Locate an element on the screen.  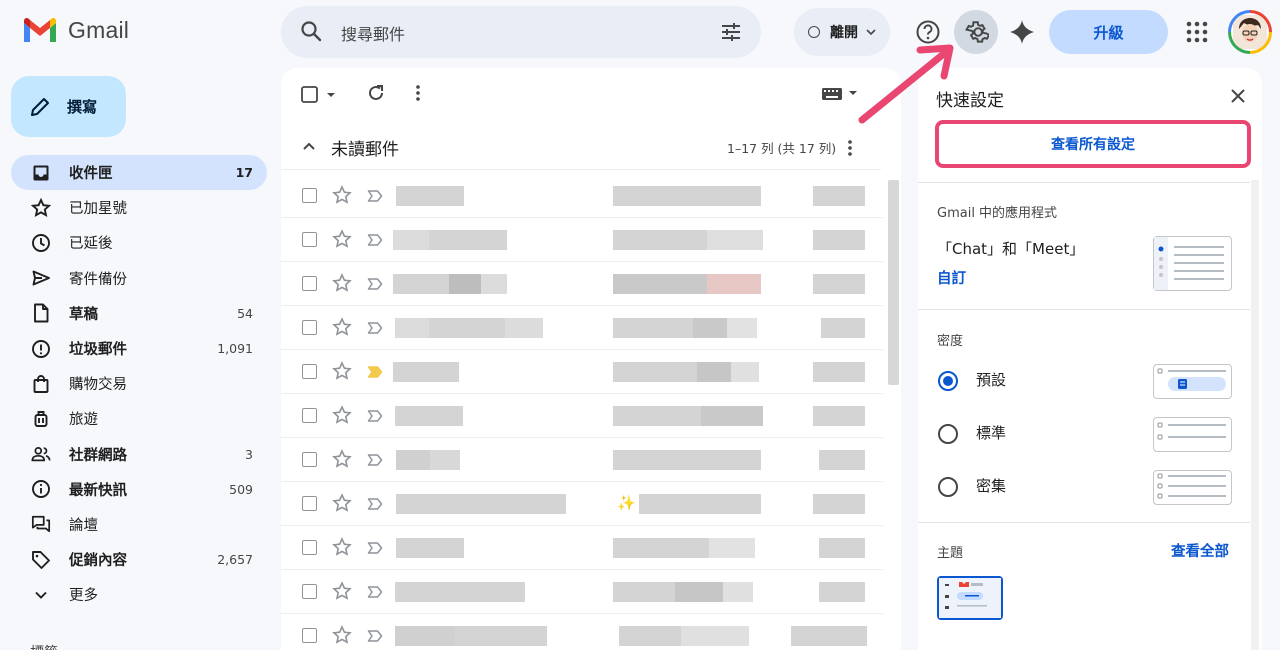
filter-icon is located at coordinates (731, 34).